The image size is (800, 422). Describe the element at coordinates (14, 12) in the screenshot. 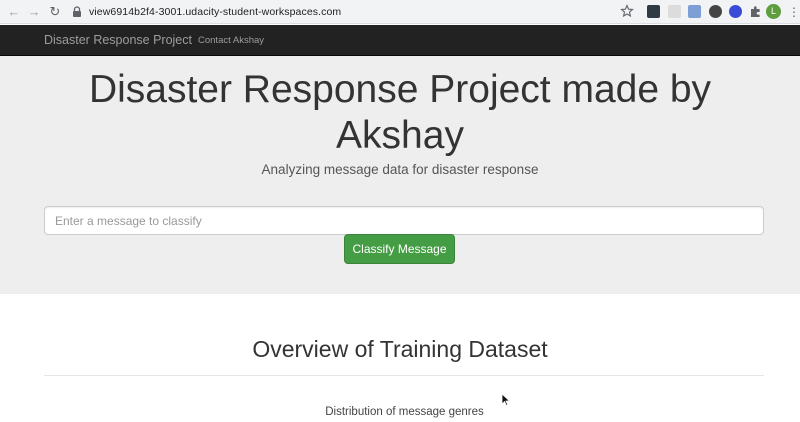

I see `back-icon: ←` at that location.